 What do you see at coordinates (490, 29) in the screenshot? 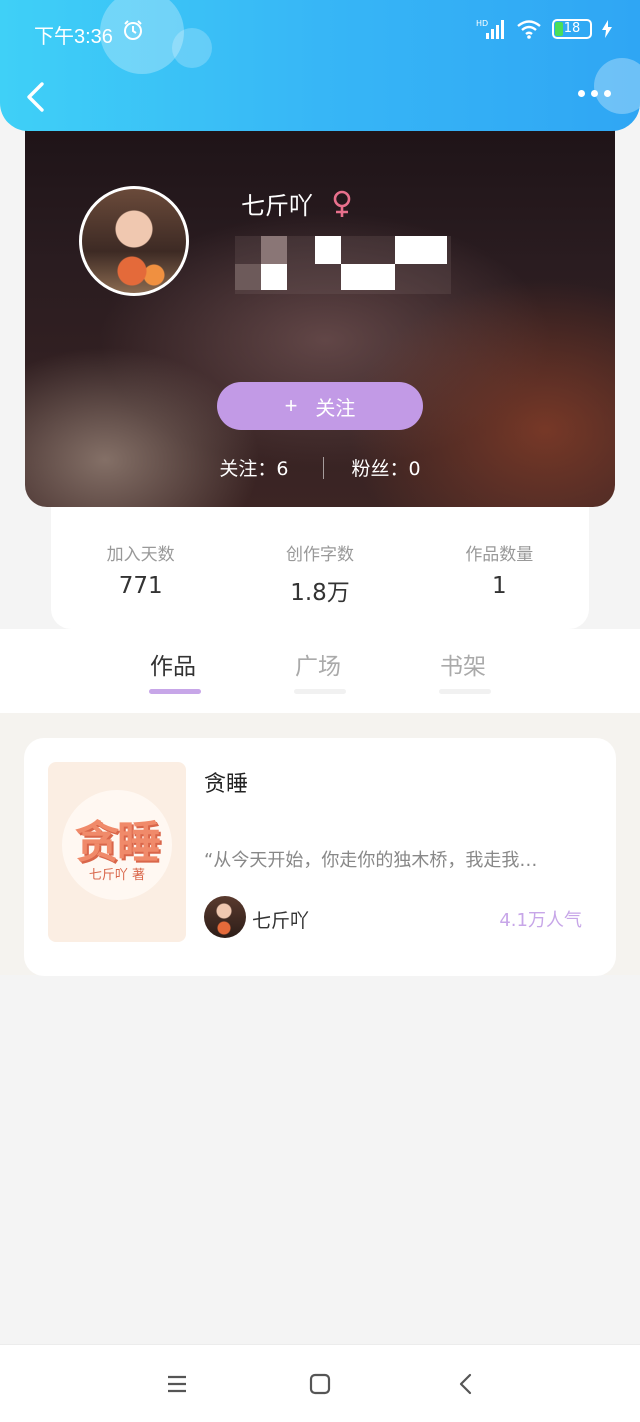
I see `signal-icon: HD` at bounding box center [490, 29].